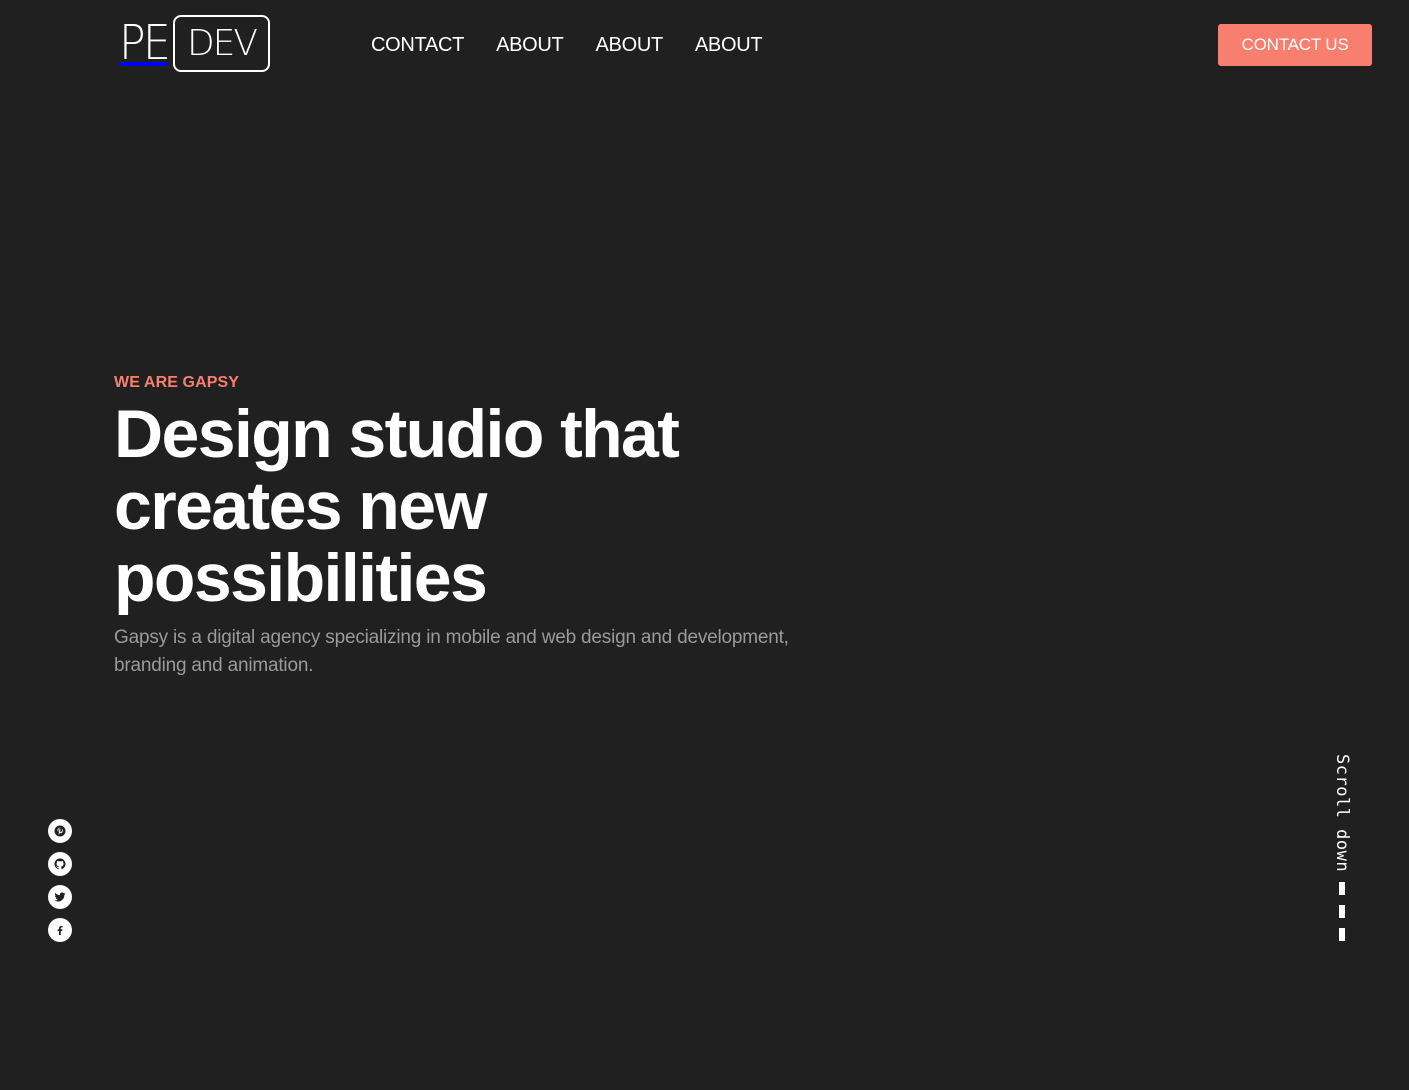 The image size is (1409, 1090). I want to click on twitter-icon, so click(60, 897).